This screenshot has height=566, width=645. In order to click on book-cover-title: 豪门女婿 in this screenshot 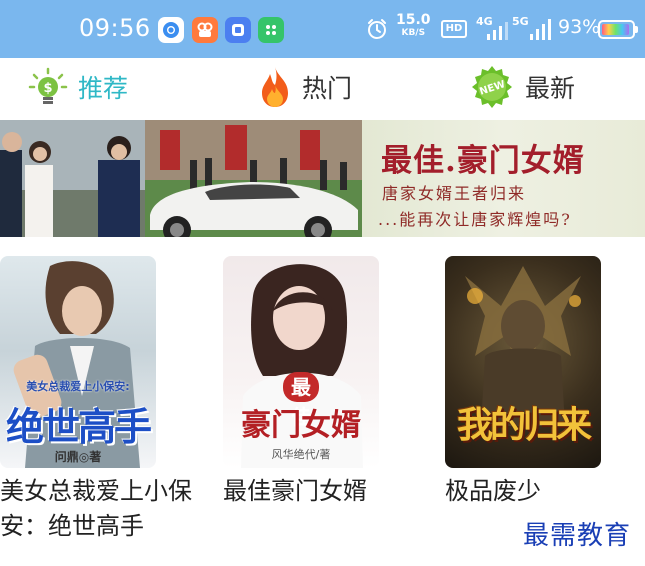, I will do `click(301, 425)`.